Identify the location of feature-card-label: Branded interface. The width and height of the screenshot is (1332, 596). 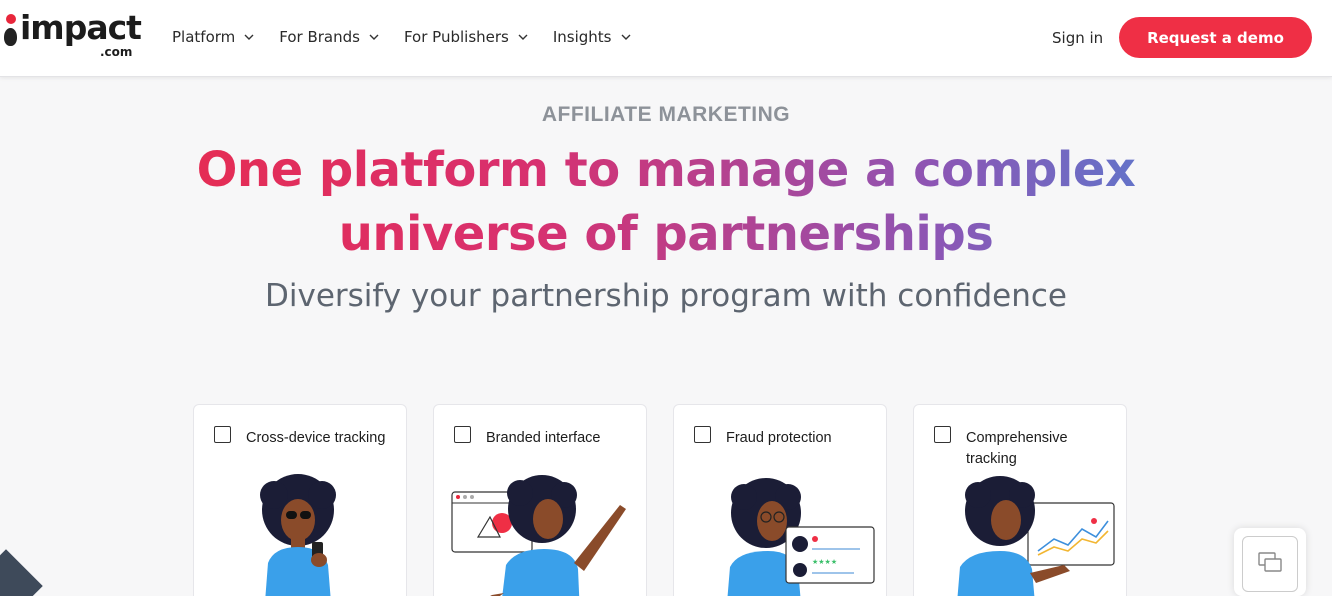
(543, 438).